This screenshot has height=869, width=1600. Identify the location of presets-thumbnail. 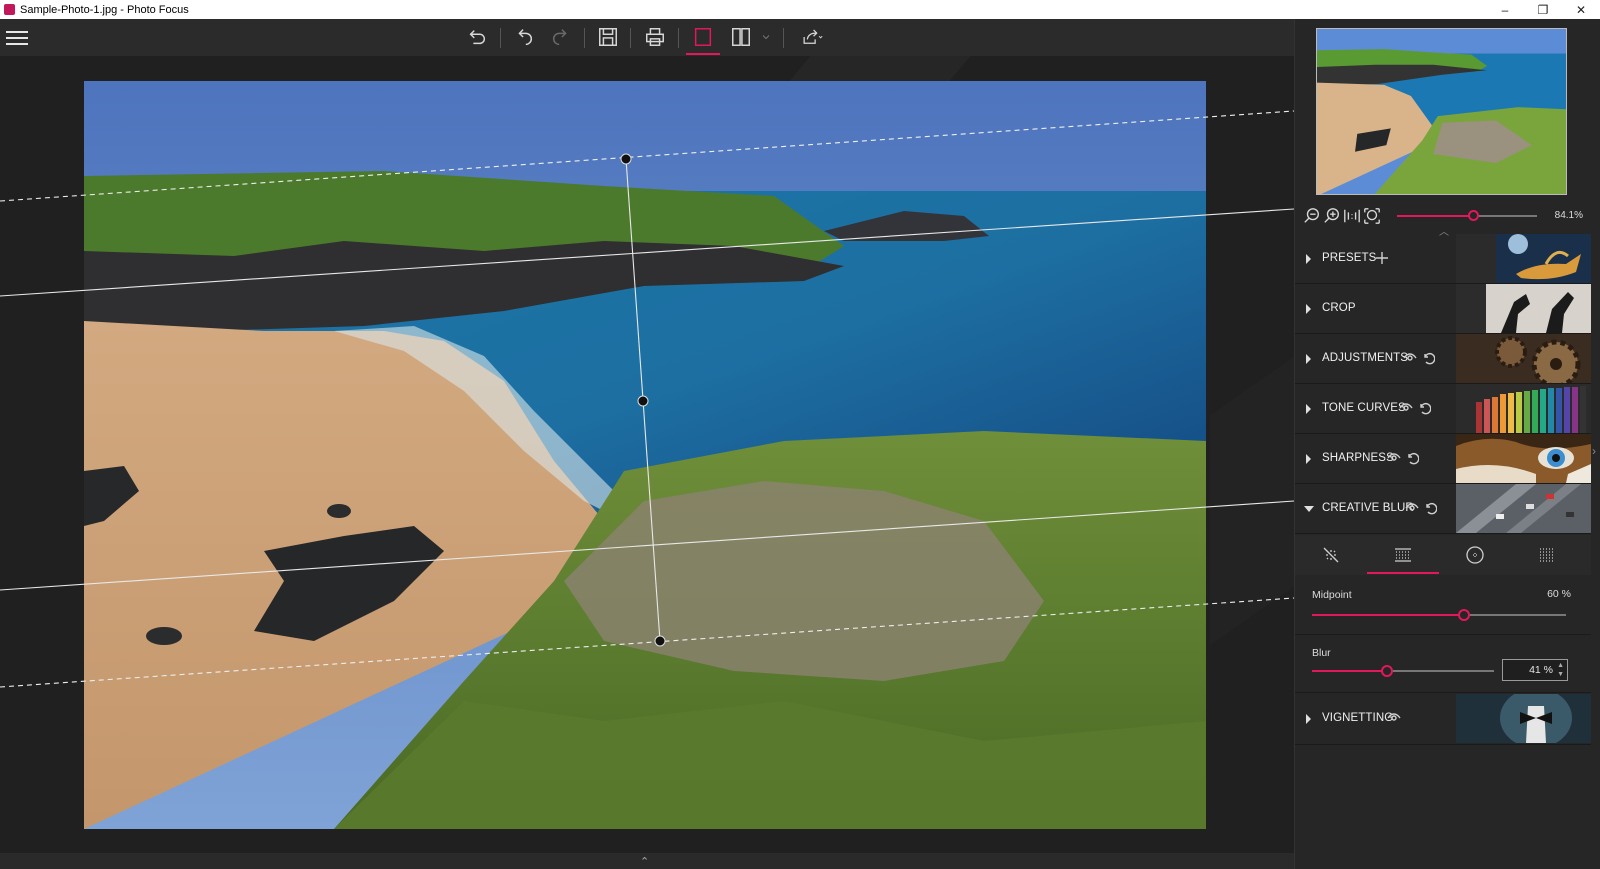
(1523, 258).